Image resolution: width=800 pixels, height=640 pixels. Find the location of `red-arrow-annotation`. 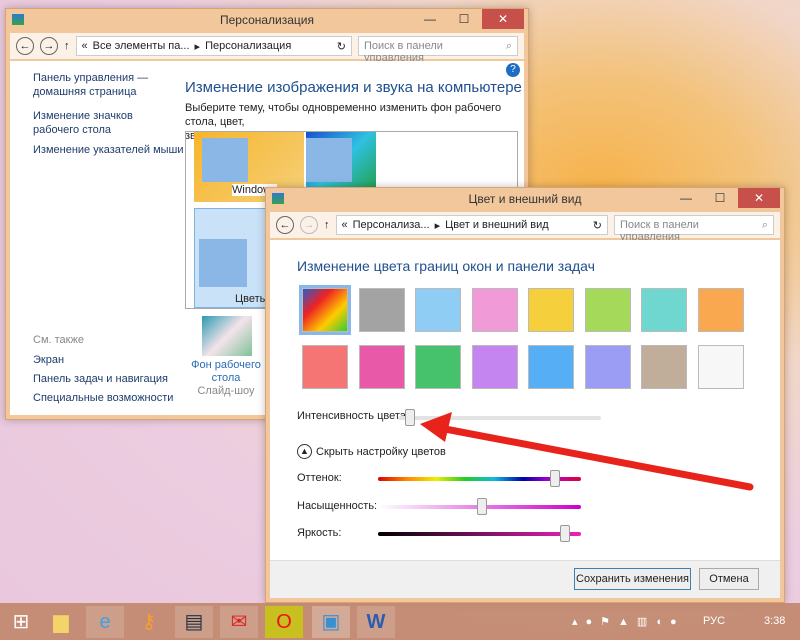

red-arrow-annotation is located at coordinates (587, 451).